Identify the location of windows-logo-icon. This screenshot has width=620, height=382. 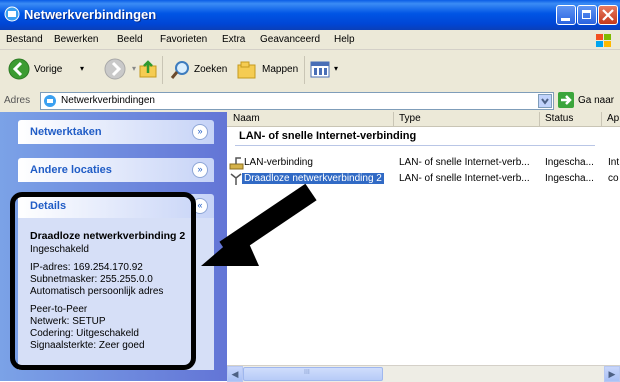
(603, 40).